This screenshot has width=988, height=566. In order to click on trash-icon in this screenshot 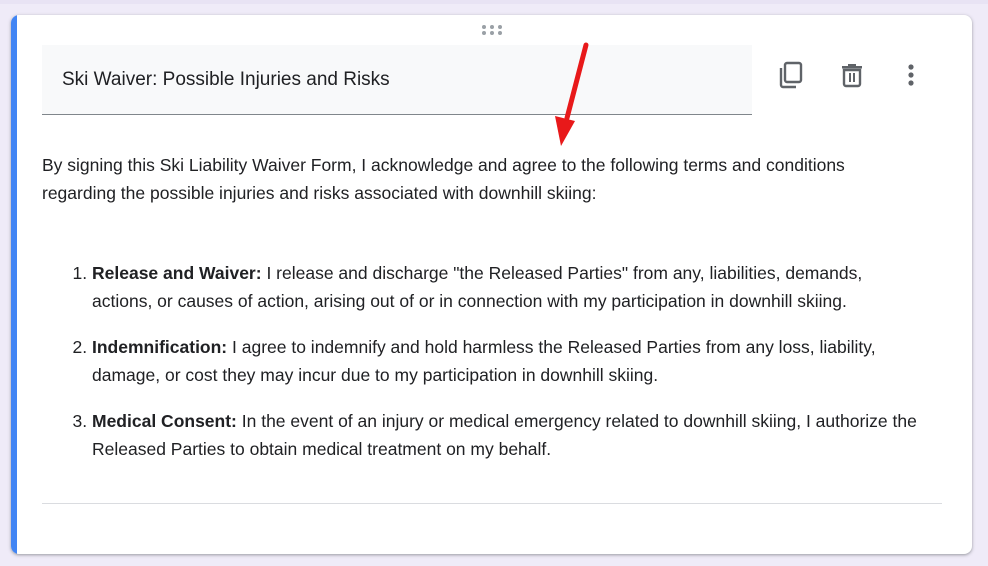, I will do `click(852, 76)`.